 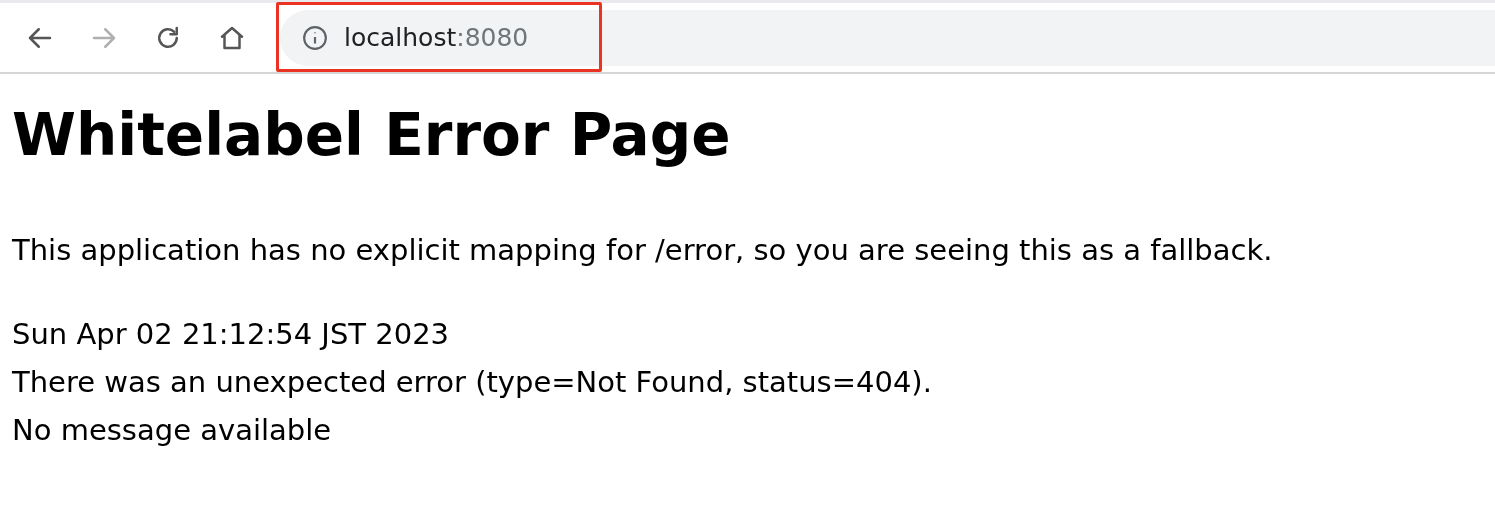 I want to click on detail-line: There was an unexpected error (type=Not Found, status=404)., so click(x=472, y=382).